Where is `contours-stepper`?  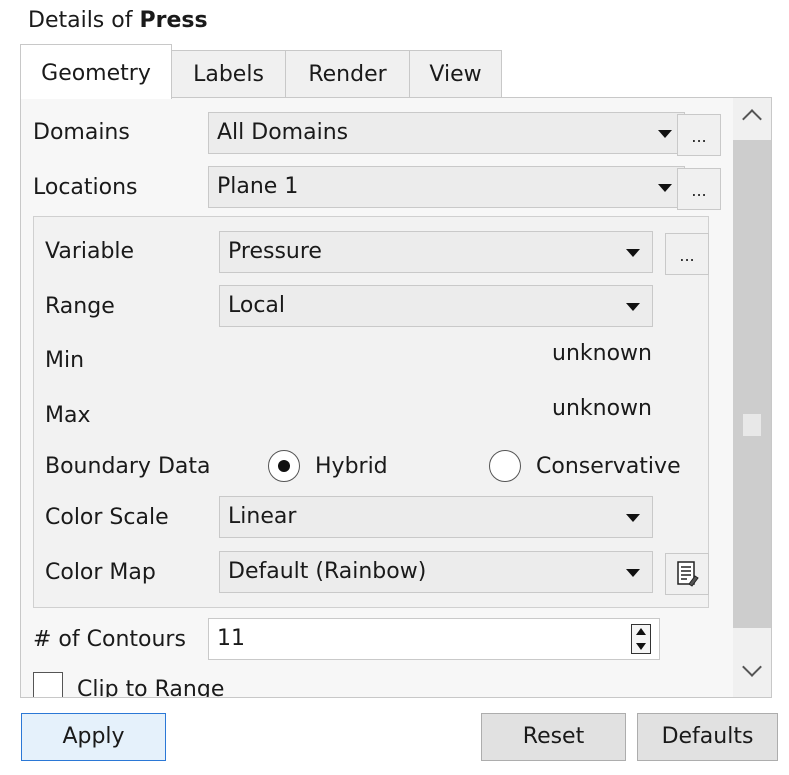
contours-stepper is located at coordinates (641, 639).